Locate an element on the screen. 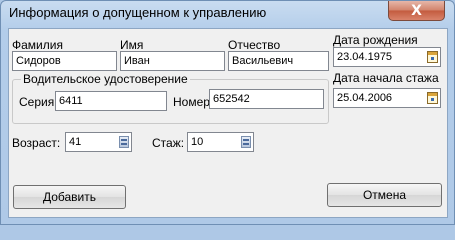 This screenshot has height=240, width=455. patronymic-value: Васильевич is located at coordinates (263, 61).